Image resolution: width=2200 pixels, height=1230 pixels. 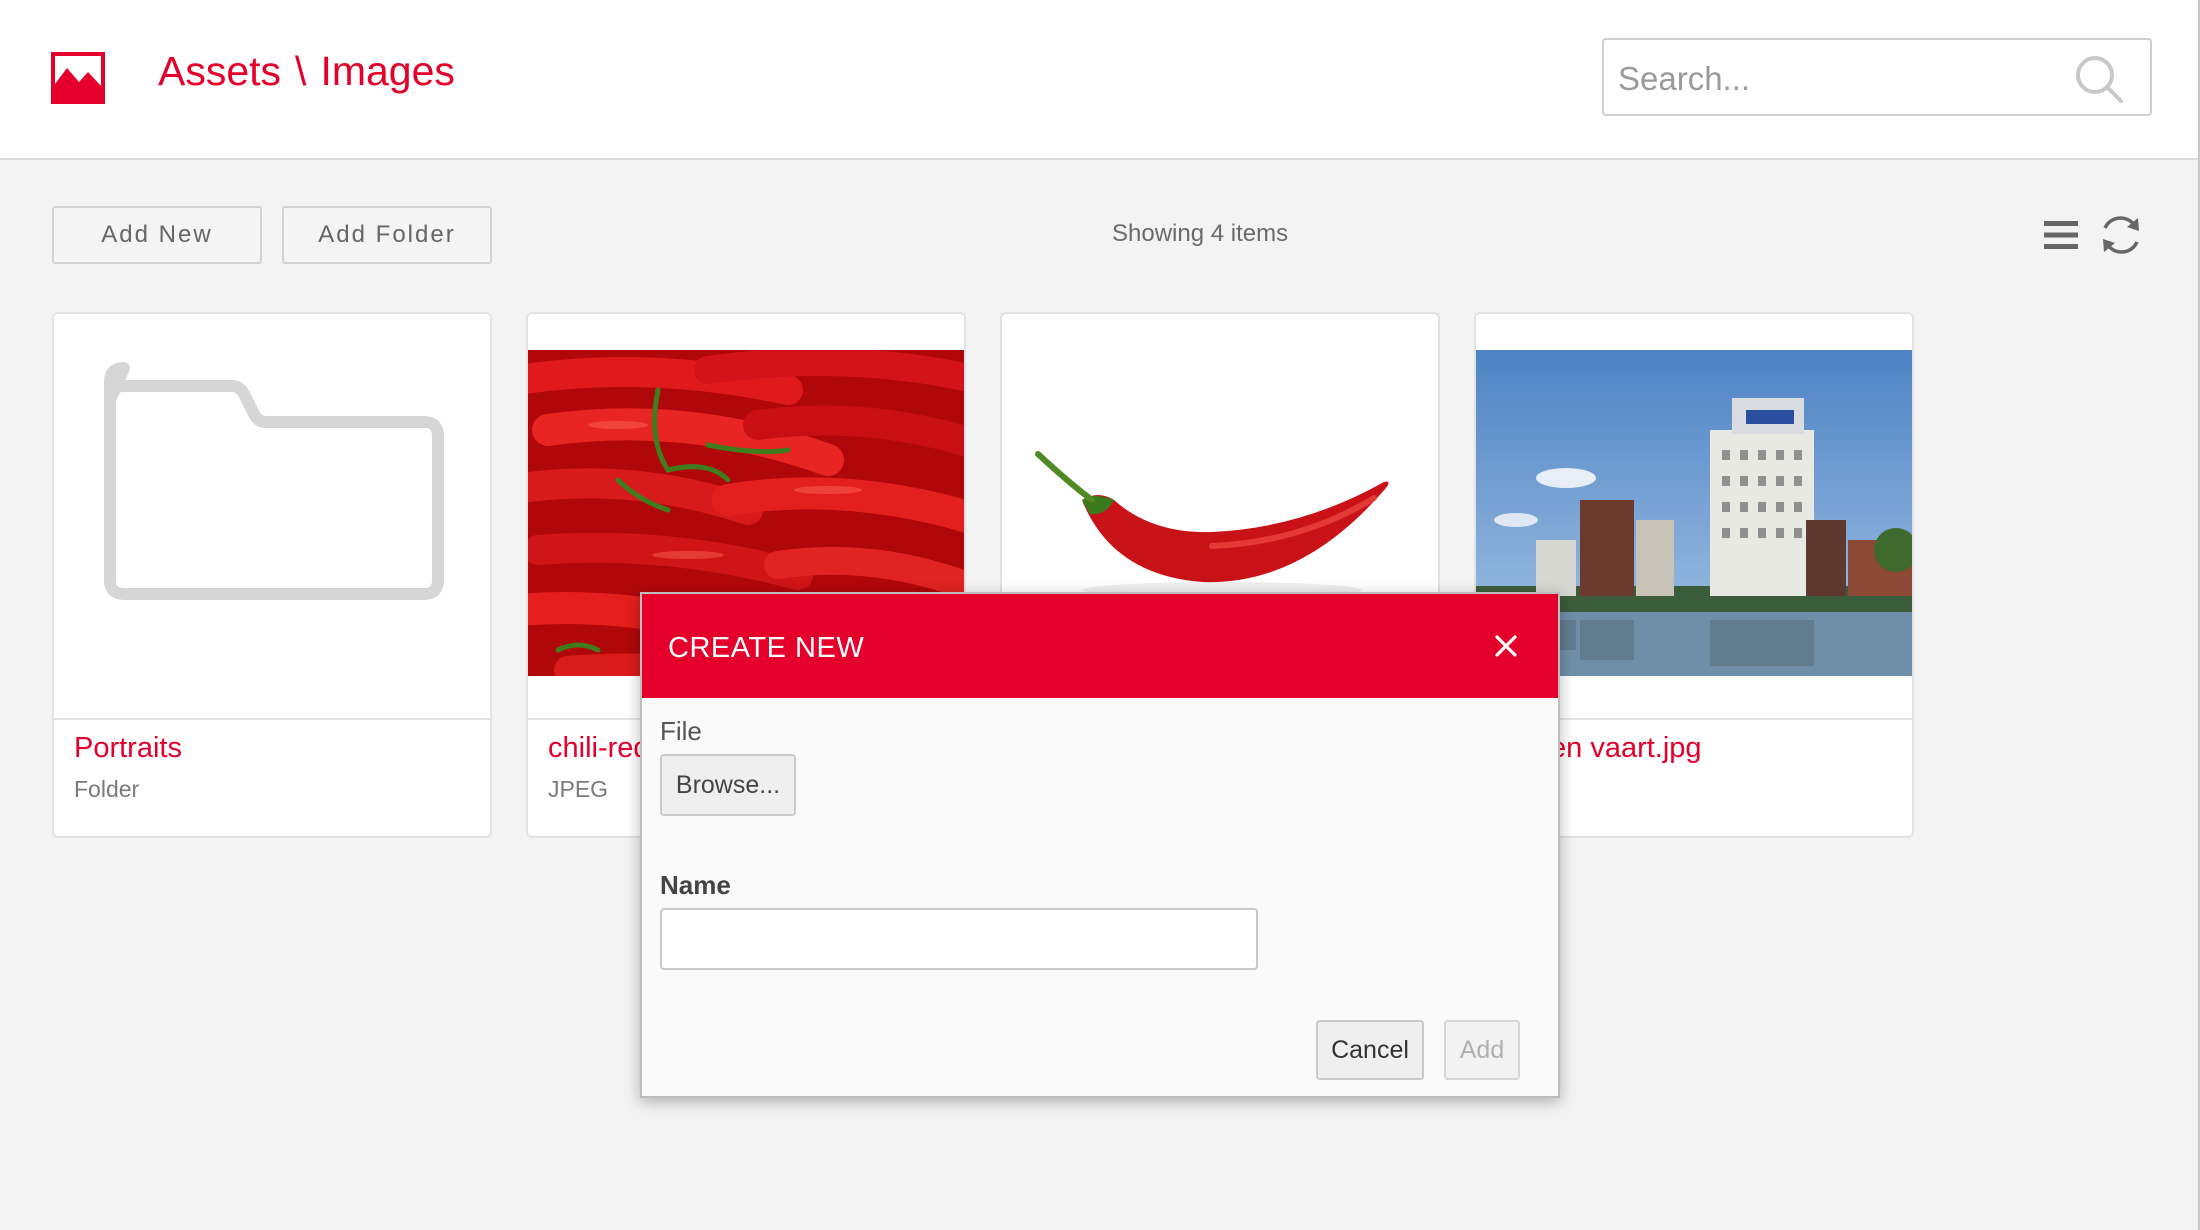 I want to click on add-new-button: Add New, so click(x=157, y=235).